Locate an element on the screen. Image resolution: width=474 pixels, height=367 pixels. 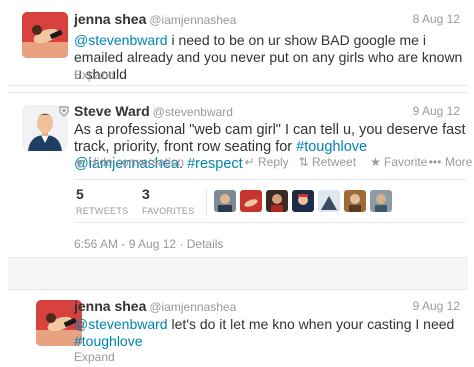
retweet-button: ⇅ Retweet is located at coordinates (327, 162).